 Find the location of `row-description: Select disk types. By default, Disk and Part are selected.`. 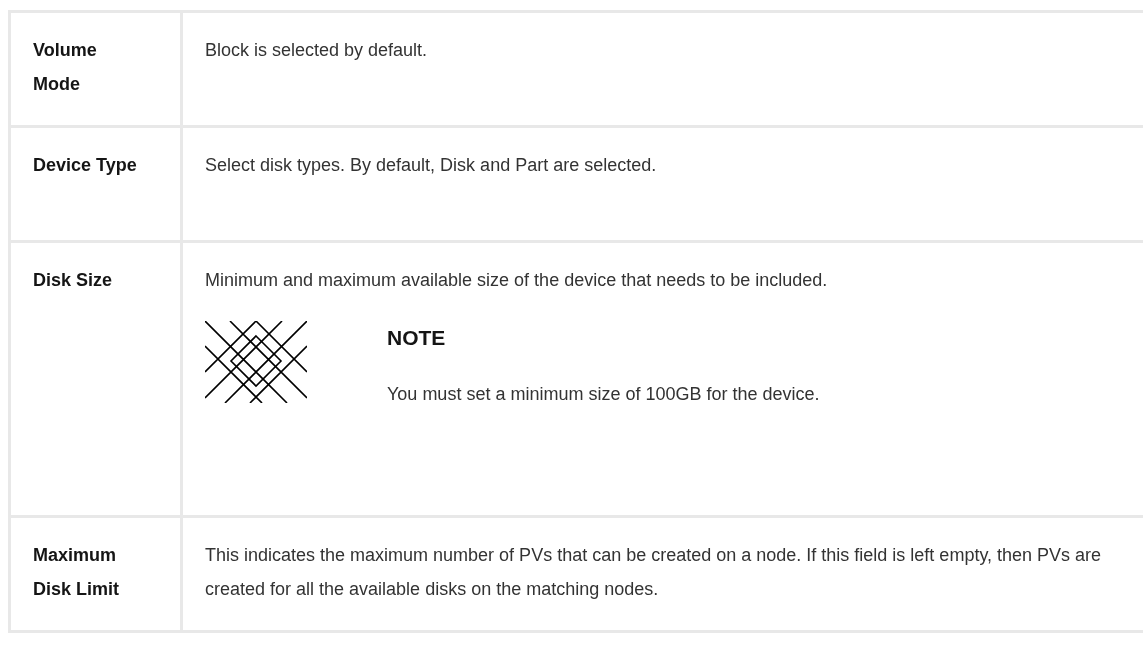

row-description: Select disk types. By default, Disk and Part are selected. is located at coordinates (431, 165).